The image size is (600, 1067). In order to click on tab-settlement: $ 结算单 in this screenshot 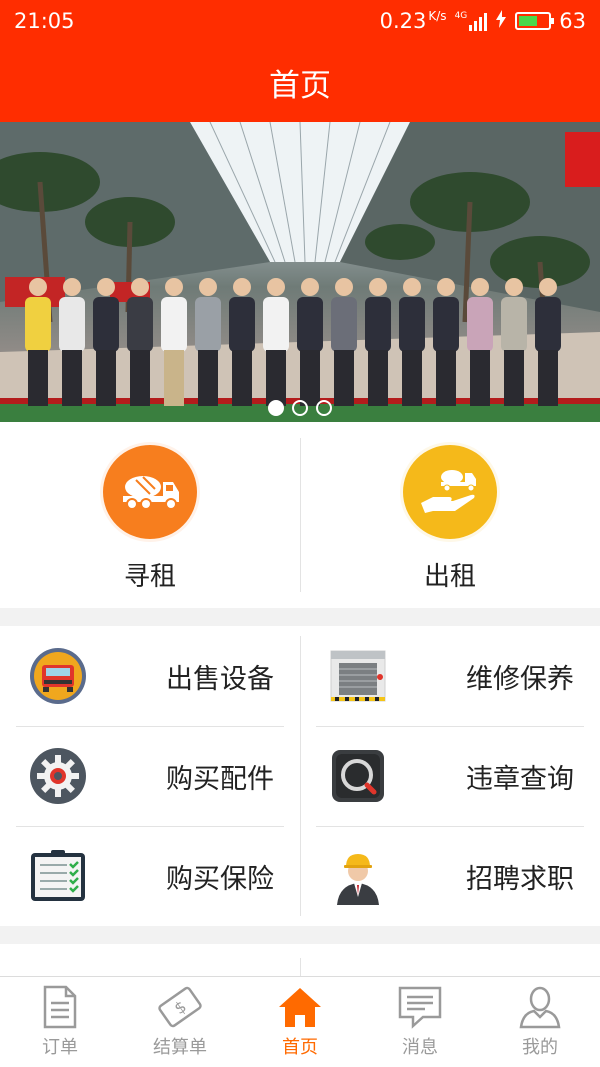, I will do `click(180, 1022)`.